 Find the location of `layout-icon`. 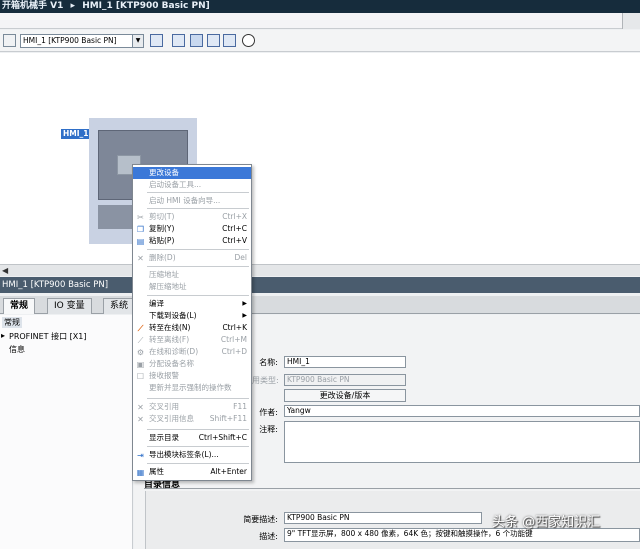

layout-icon is located at coordinates (229, 40).